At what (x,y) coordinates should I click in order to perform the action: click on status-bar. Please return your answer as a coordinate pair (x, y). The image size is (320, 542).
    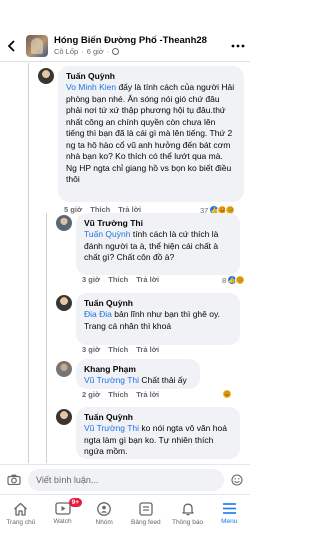
    Looking at the image, I should click on (125, 15).